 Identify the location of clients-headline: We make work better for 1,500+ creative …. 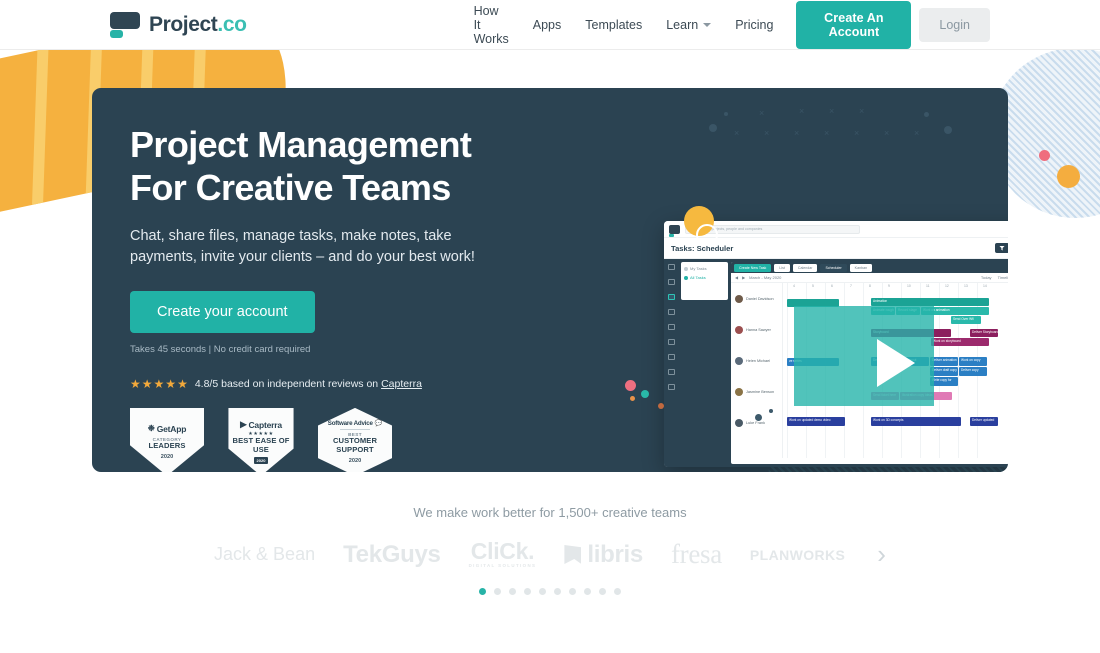
(550, 512).